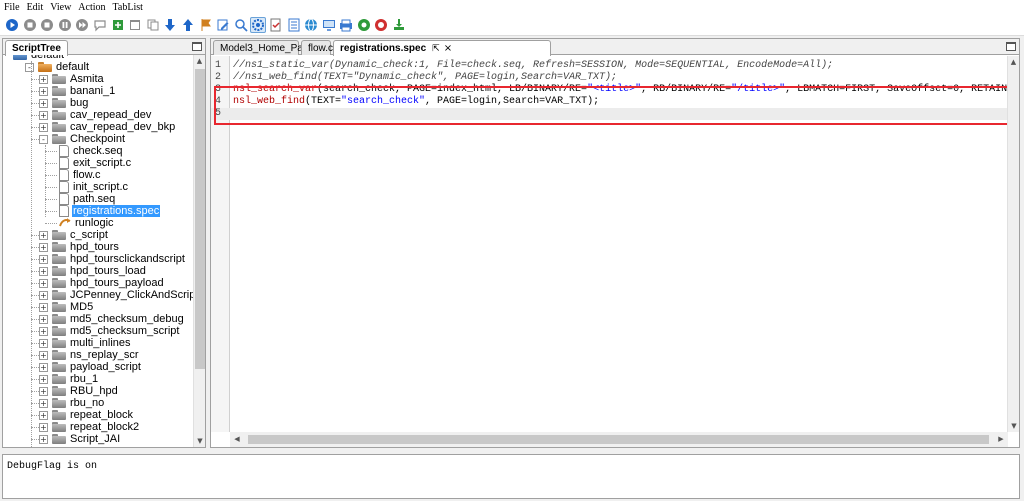 Image resolution: width=1024 pixels, height=501 pixels. What do you see at coordinates (80, 439) in the screenshot?
I see `tree-item: + Script_JAI` at bounding box center [80, 439].